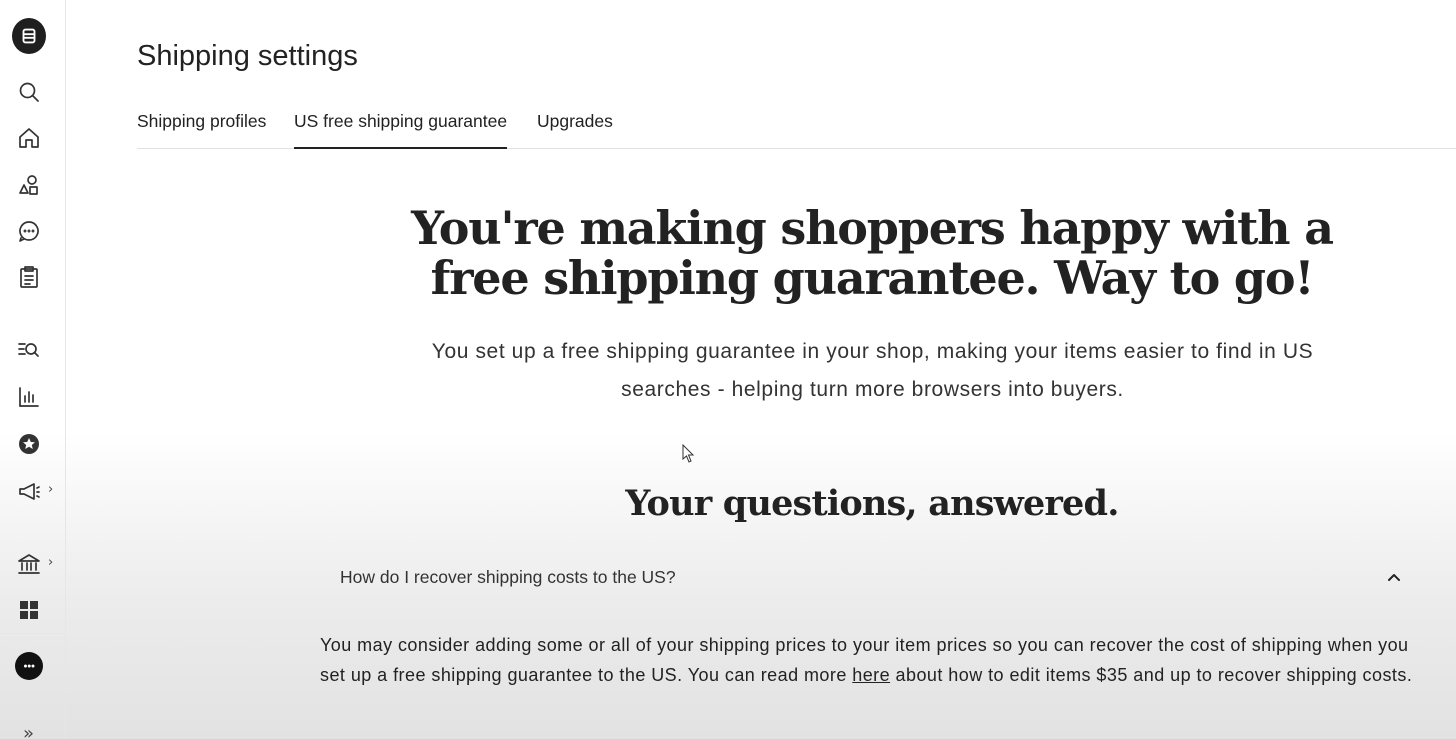 The height and width of the screenshot is (739, 1456). What do you see at coordinates (29, 185) in the screenshot?
I see `shapes-icon` at bounding box center [29, 185].